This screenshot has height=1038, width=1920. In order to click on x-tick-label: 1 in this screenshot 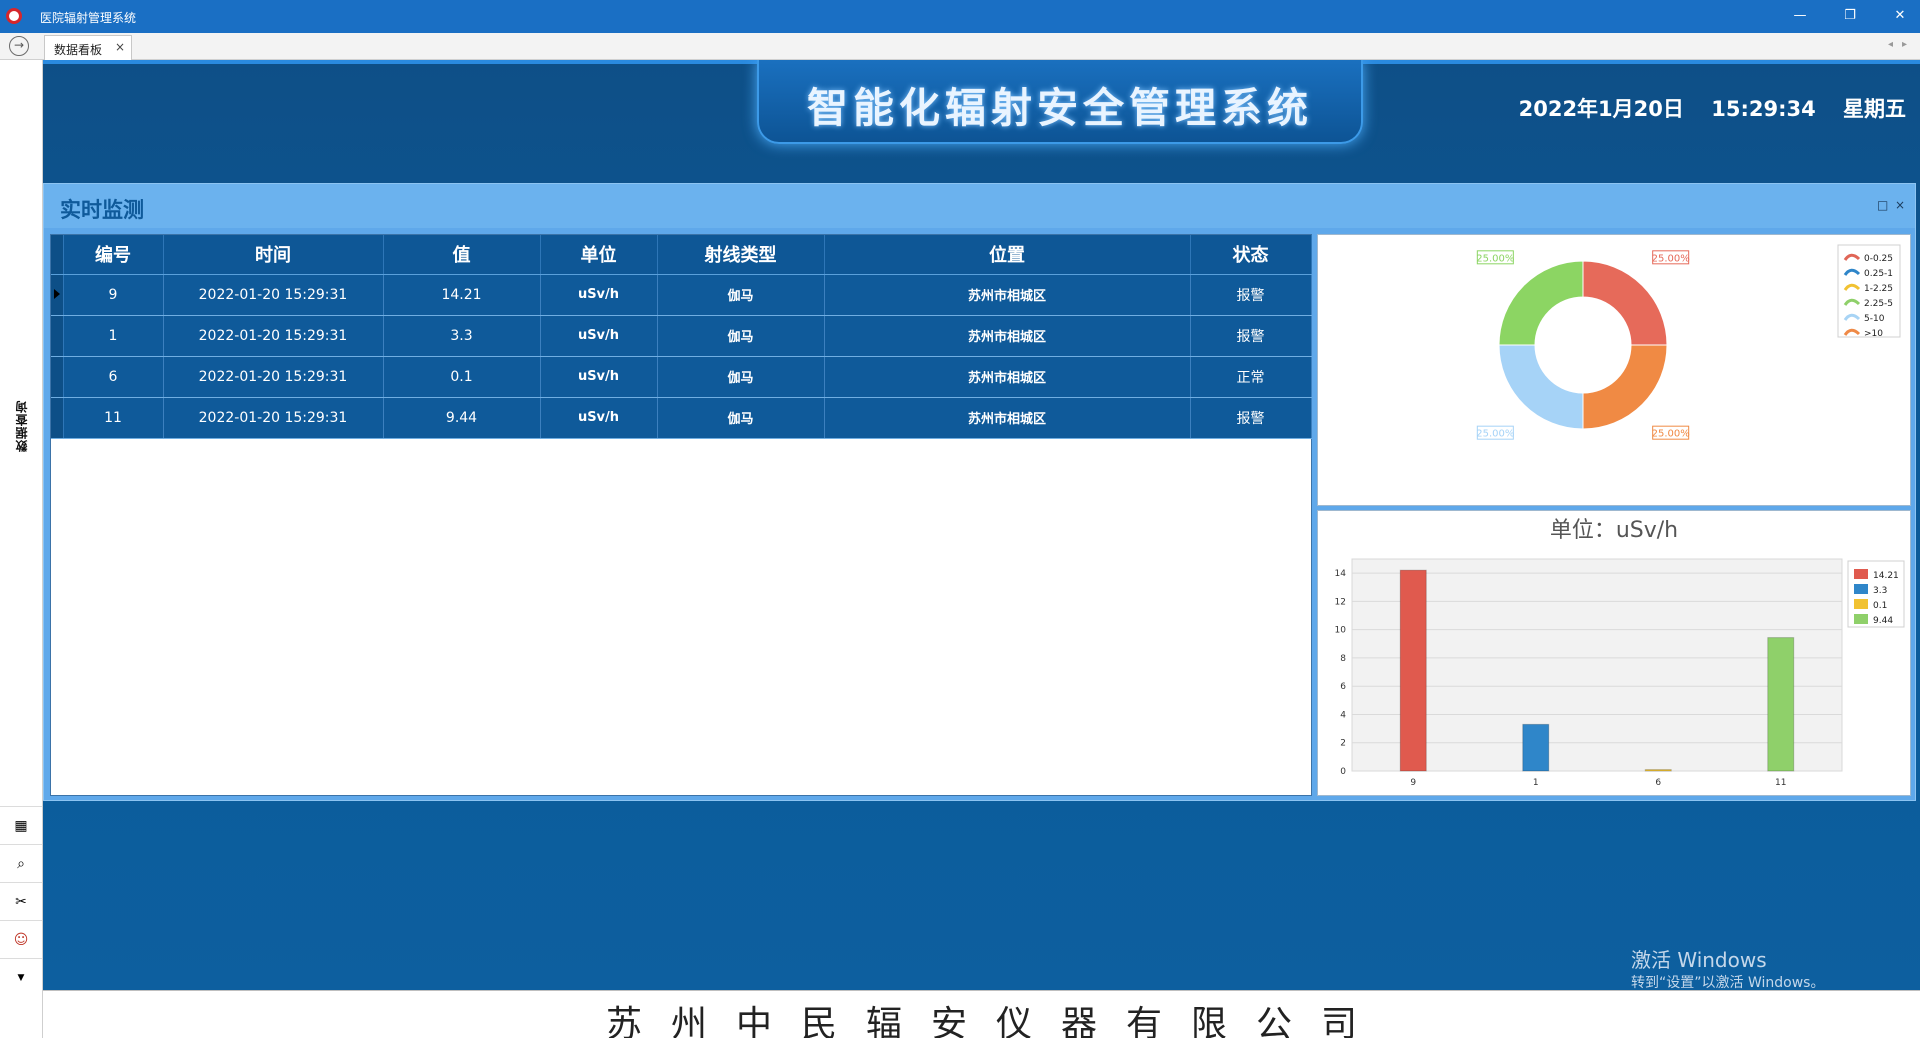, I will do `click(1536, 783)`.